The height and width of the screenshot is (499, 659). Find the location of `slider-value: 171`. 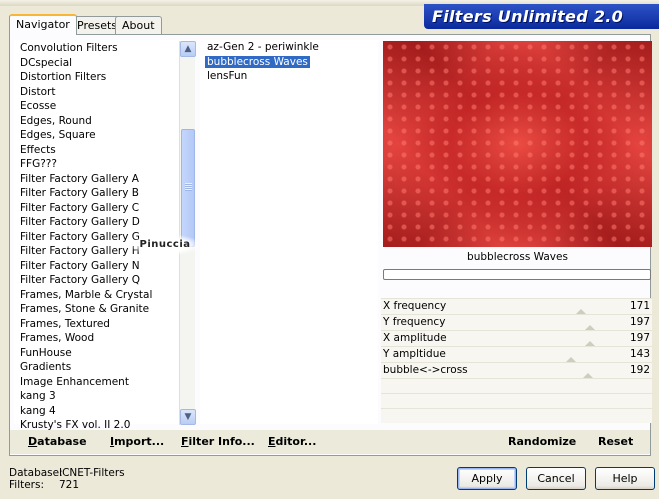

slider-value: 171 is located at coordinates (639, 306).